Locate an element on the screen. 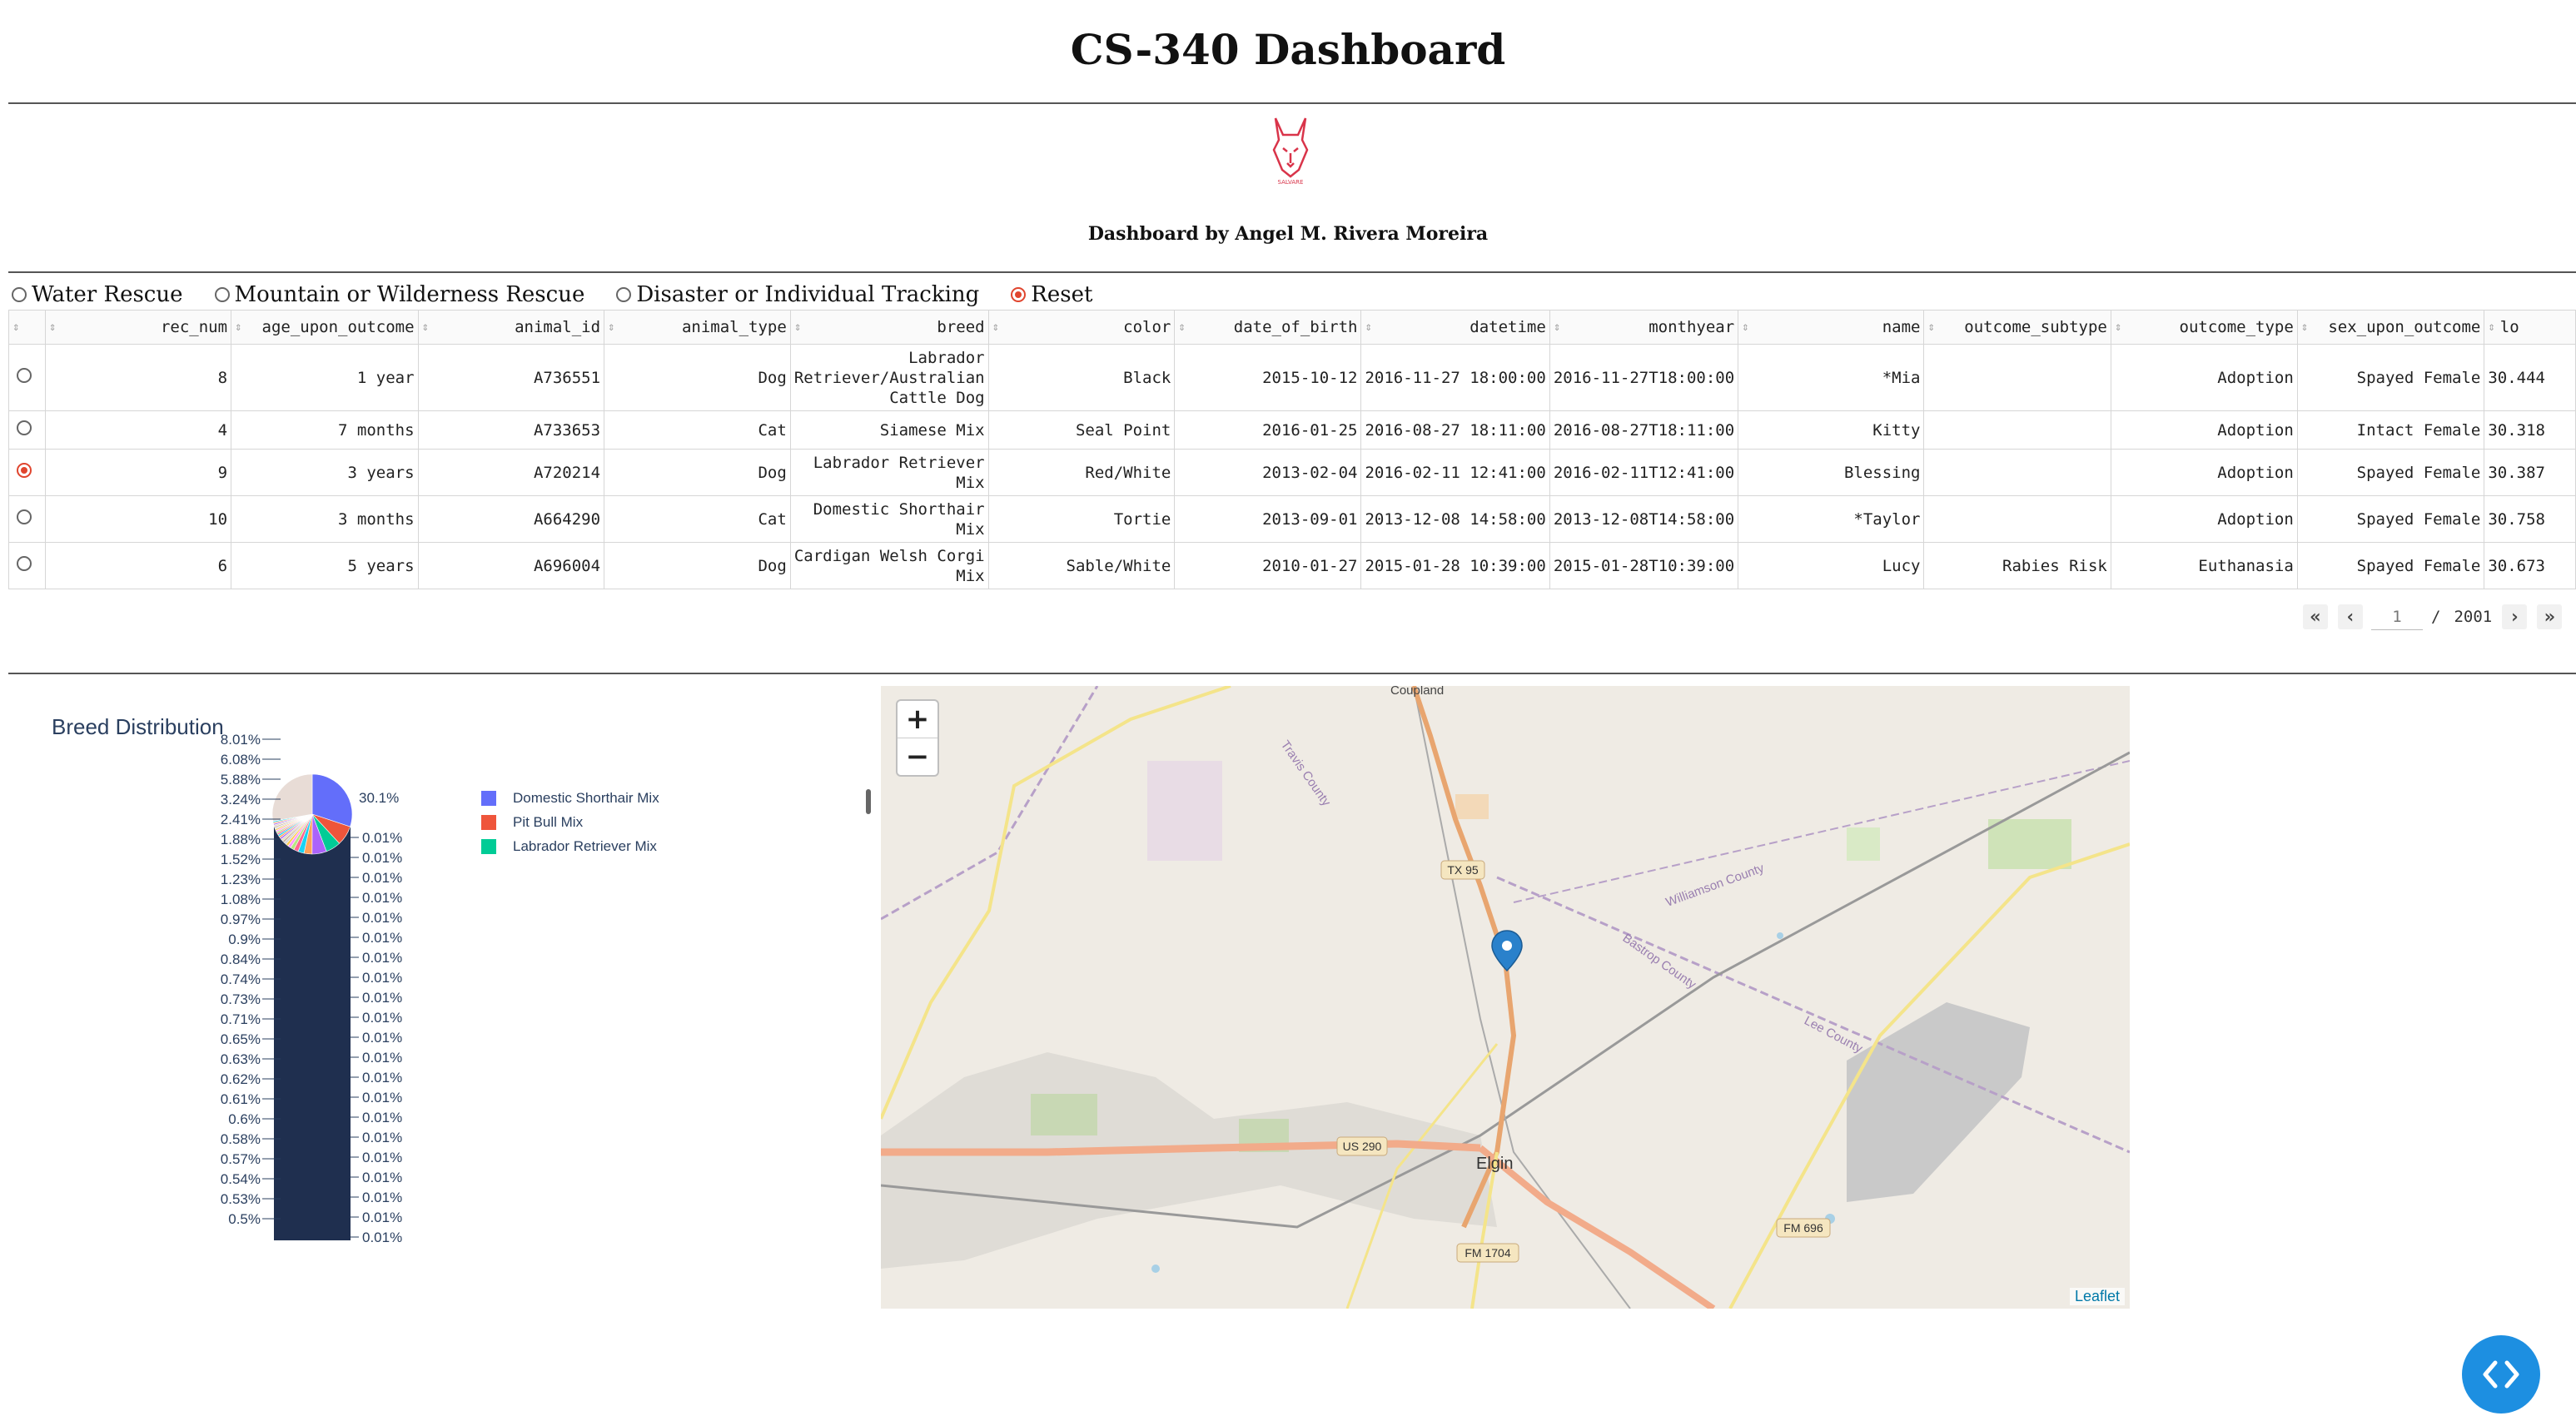  zoom-in-button: + is located at coordinates (917, 719).